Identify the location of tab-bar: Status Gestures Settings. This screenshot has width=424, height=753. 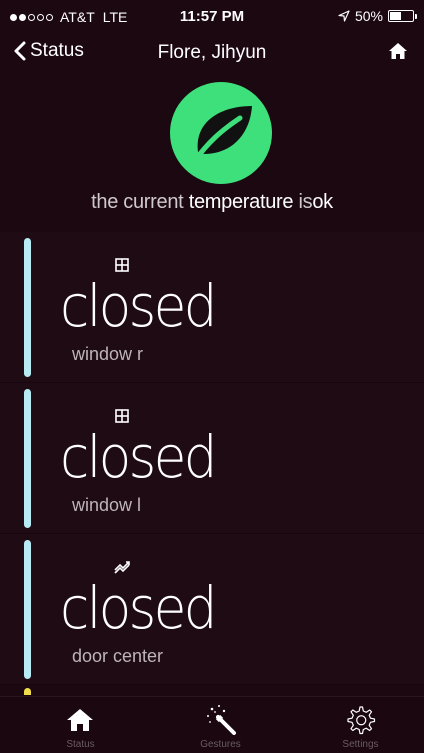
(212, 724).